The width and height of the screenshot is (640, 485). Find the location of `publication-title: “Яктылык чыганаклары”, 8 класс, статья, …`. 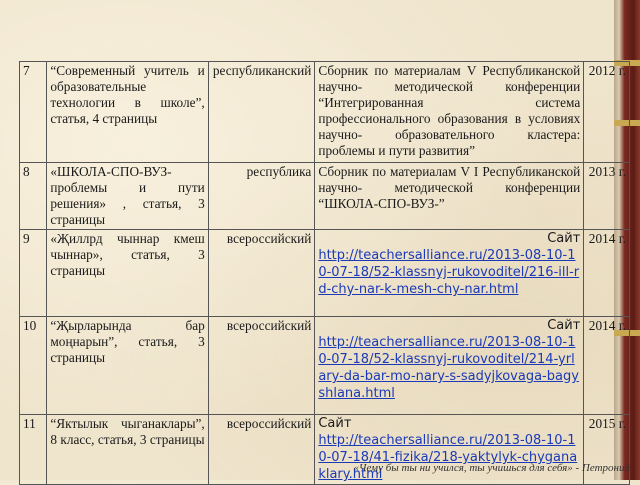

publication-title: “Яктылык чыганаклары”, 8 класс, статья, … is located at coordinates (127, 449).